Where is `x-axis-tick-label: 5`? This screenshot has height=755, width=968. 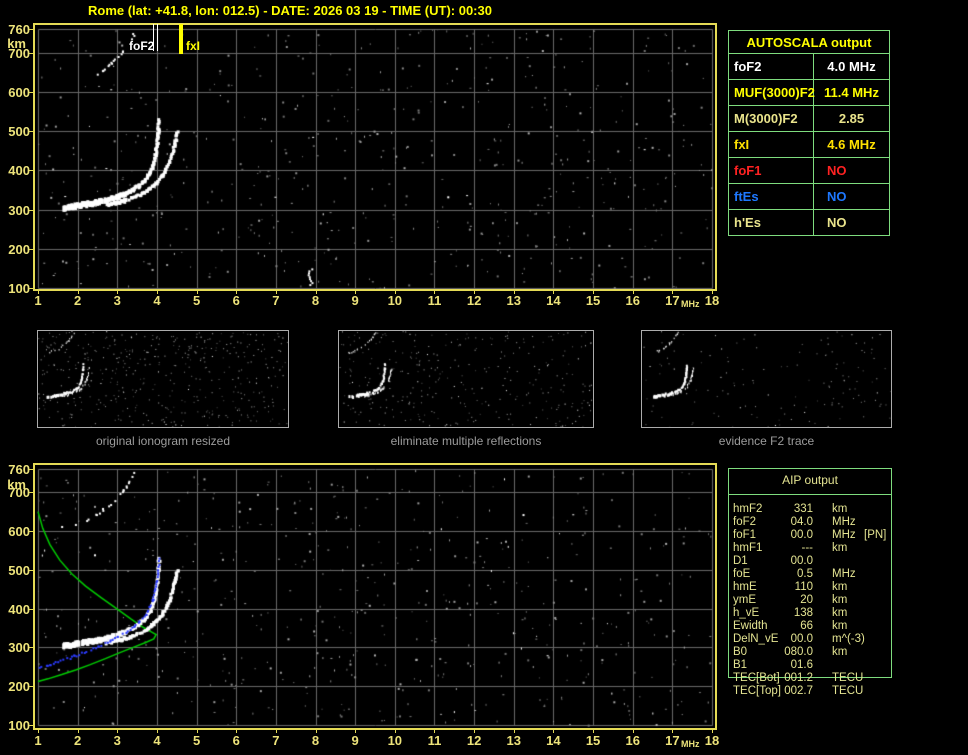 x-axis-tick-label: 5 is located at coordinates (196, 300).